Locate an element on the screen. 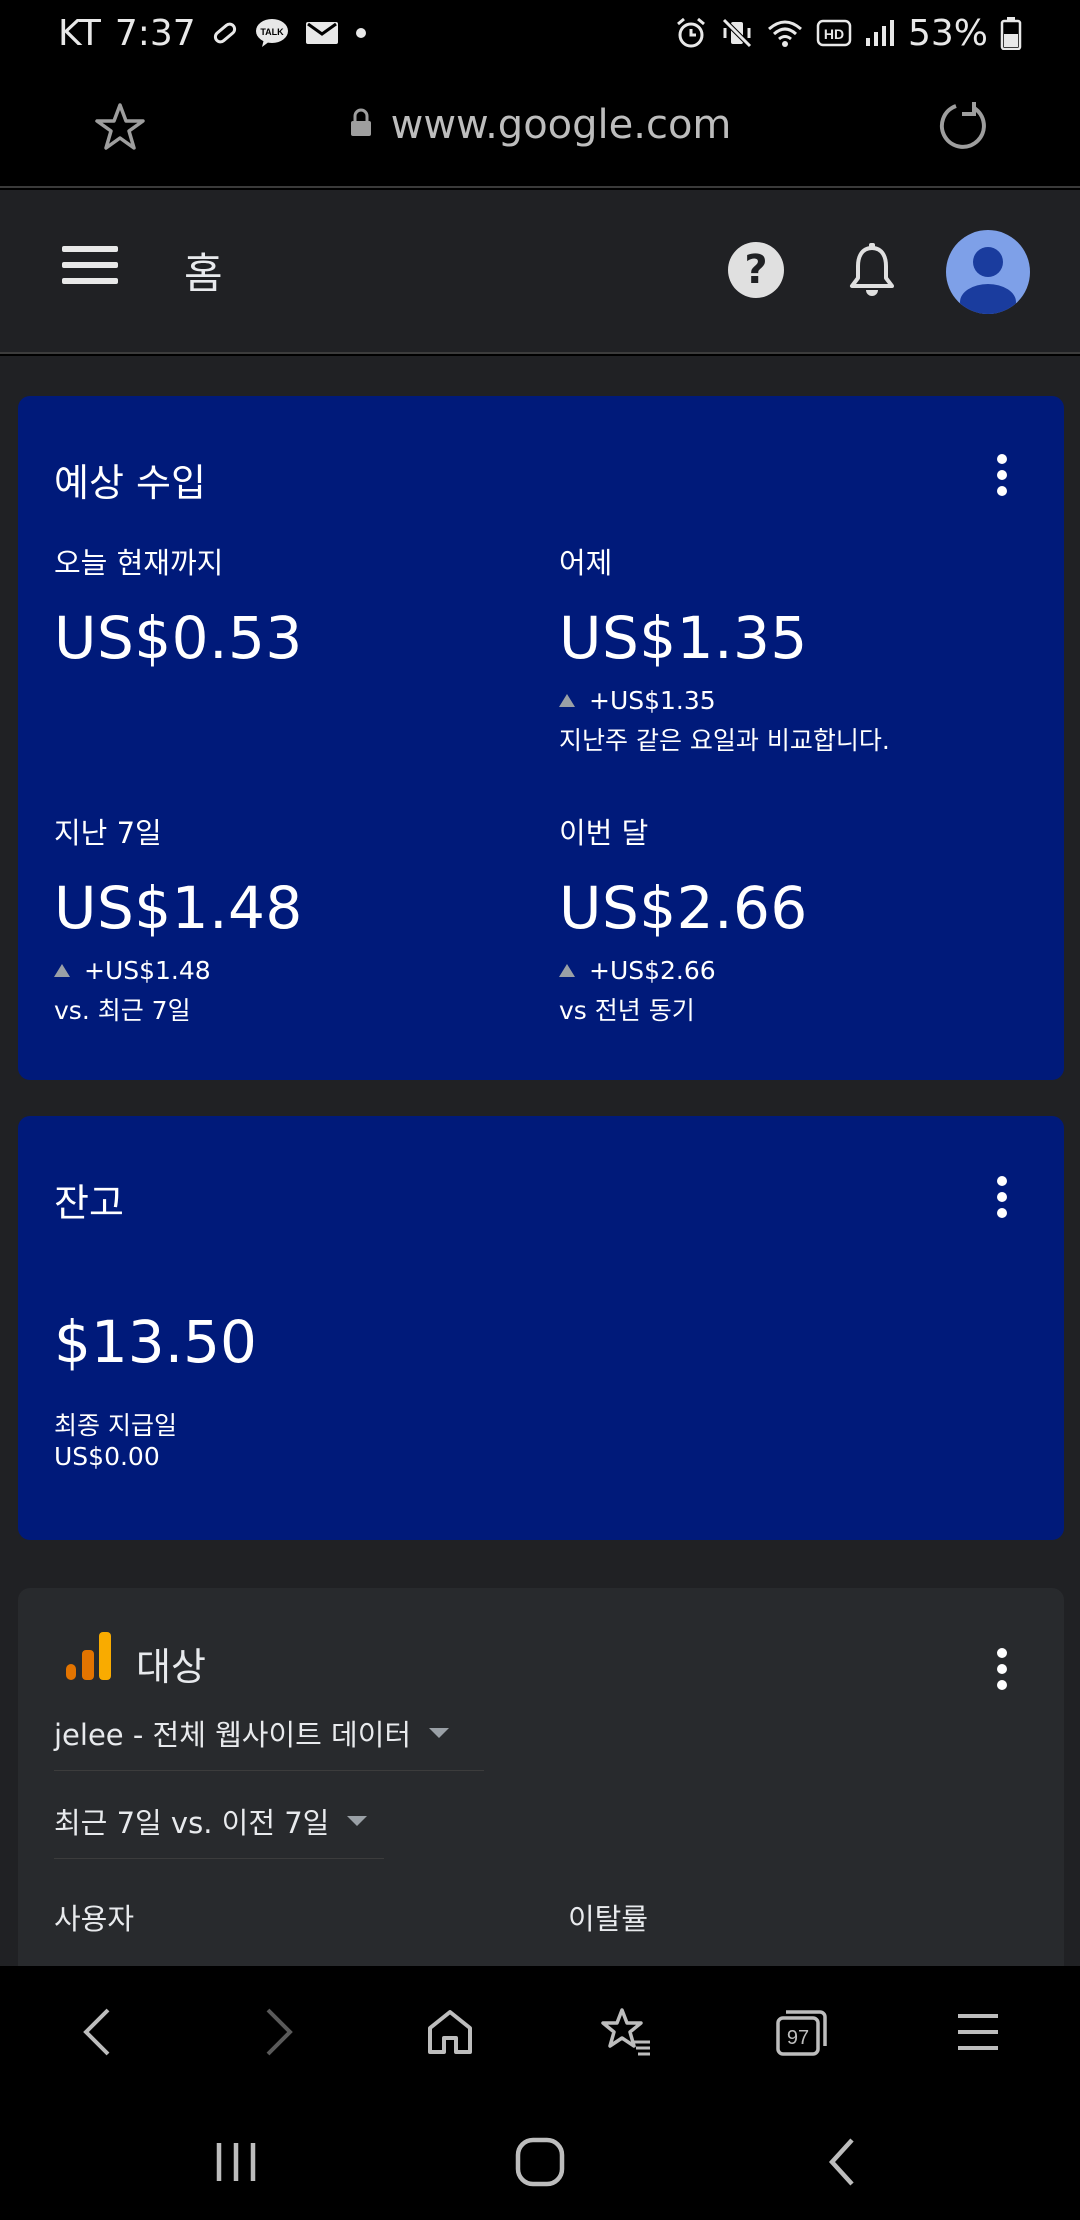 This screenshot has height=2220, width=1080. bookmarks-icon is located at coordinates (626, 2032).